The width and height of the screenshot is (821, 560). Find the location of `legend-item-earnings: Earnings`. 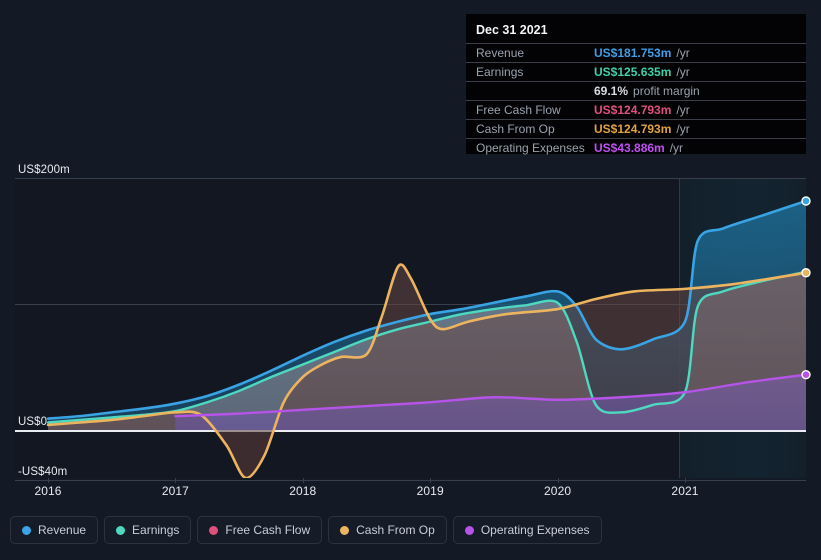

legend-item-earnings: Earnings is located at coordinates (148, 530).